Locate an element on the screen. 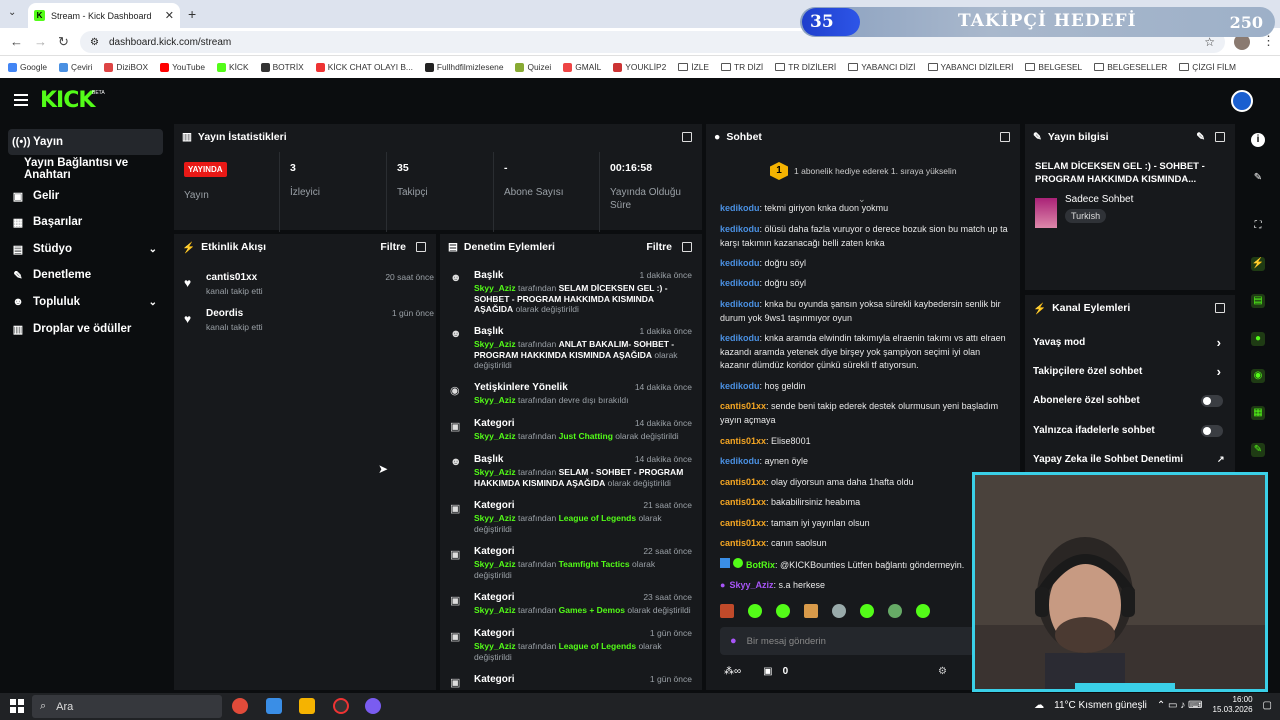  bookmark-item: Fullhdfilmizlesene is located at coordinates (463, 67).